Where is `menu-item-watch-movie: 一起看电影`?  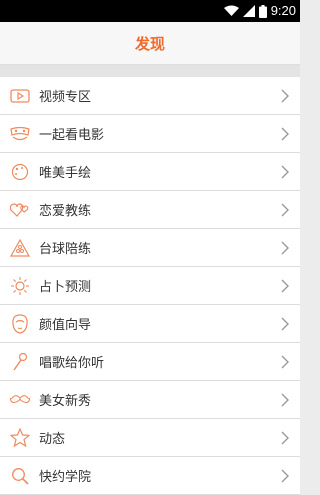
menu-item-watch-movie: 一起看电影 is located at coordinates (150, 134).